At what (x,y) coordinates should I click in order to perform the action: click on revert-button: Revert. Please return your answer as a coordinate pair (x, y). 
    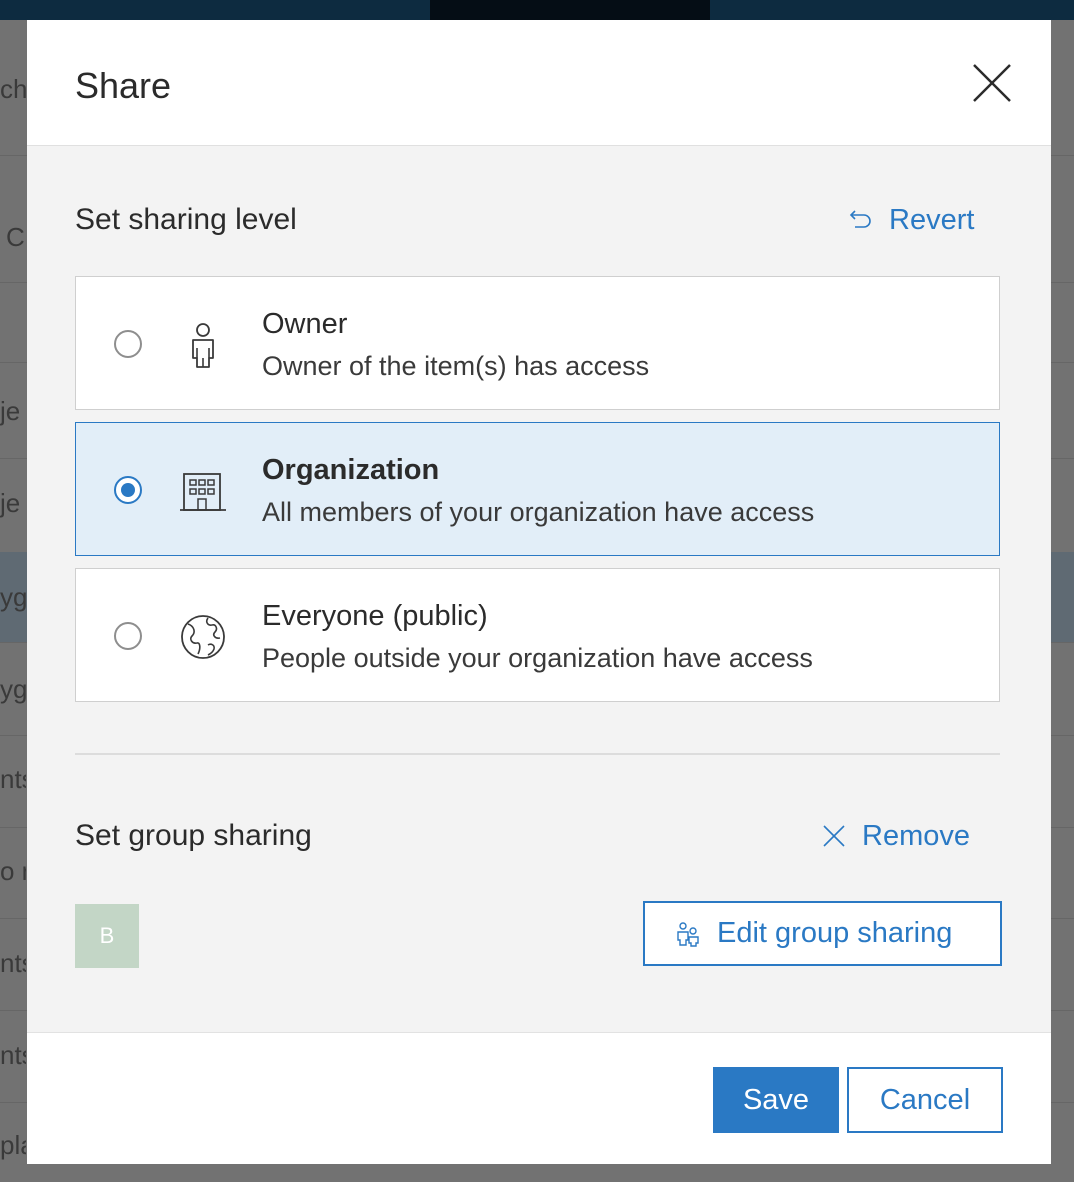
    Looking at the image, I should click on (910, 220).